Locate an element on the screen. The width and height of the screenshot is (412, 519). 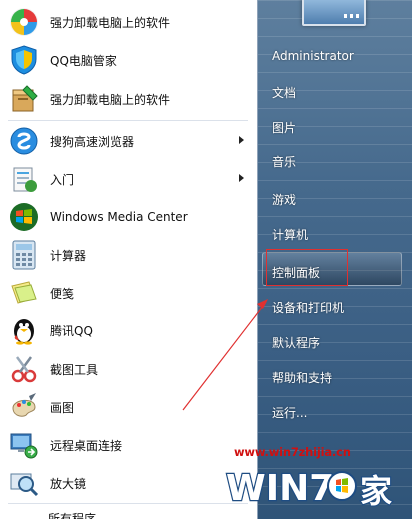
program-item-uninstall-1: 强力卸载电脑上的软件 is located at coordinates (129, 22).